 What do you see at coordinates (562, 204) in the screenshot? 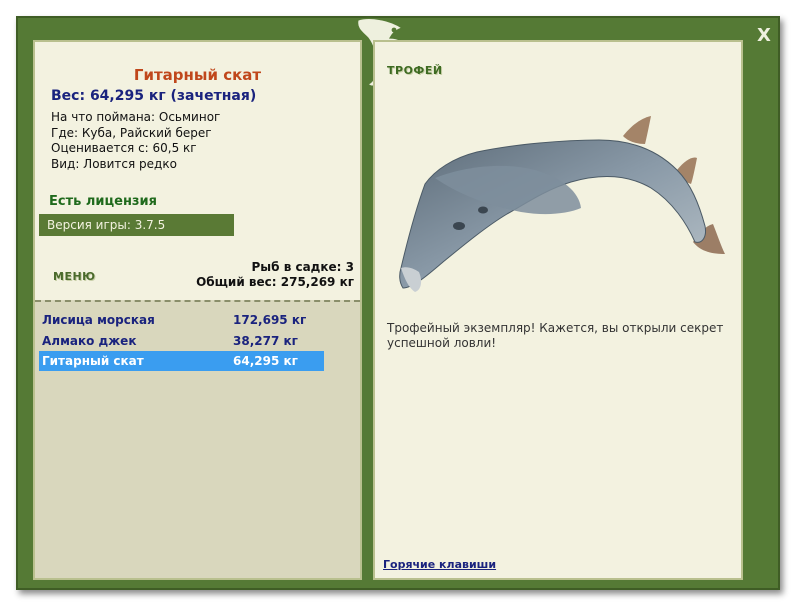
I see `guitarfish-image` at bounding box center [562, 204].